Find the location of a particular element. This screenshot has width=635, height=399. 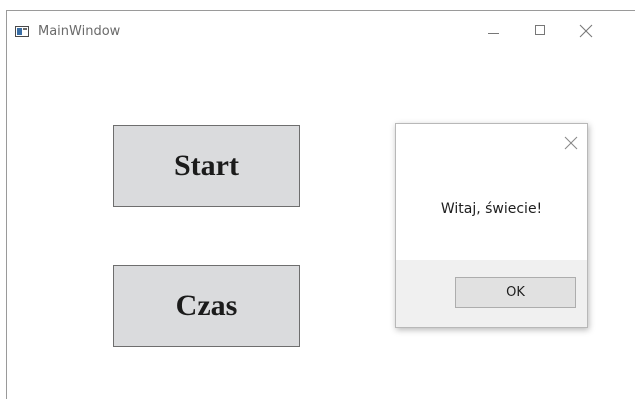

message-box-close-button is located at coordinates (571, 142).